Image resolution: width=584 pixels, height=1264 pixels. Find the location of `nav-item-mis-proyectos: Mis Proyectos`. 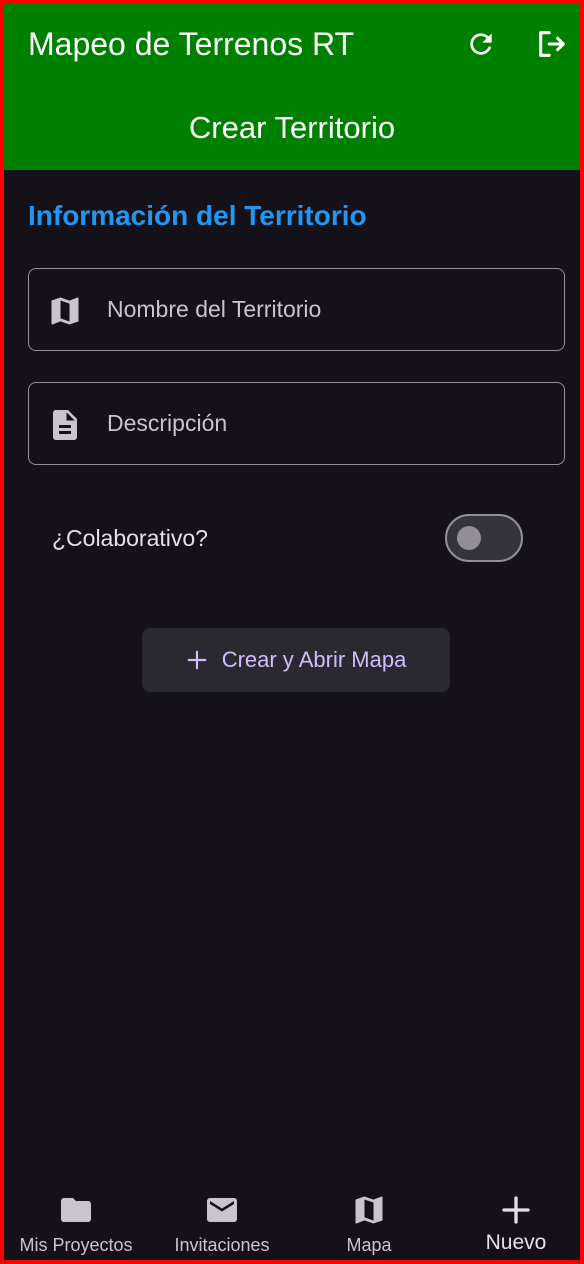

nav-item-mis-proyectos: Mis Proyectos is located at coordinates (76, 1222).